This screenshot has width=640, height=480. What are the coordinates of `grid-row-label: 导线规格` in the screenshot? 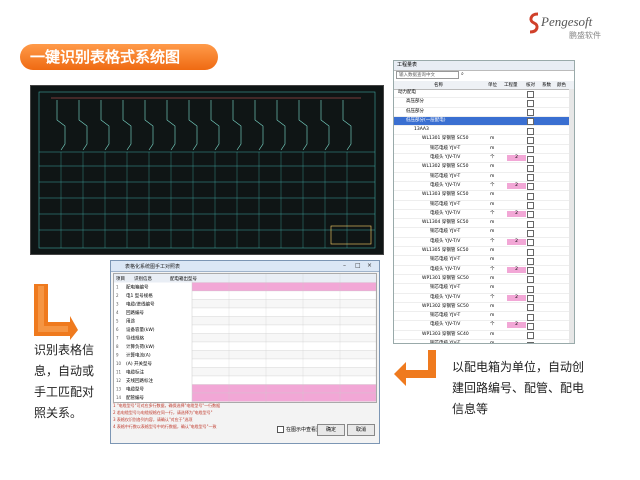 It's located at (135, 338).